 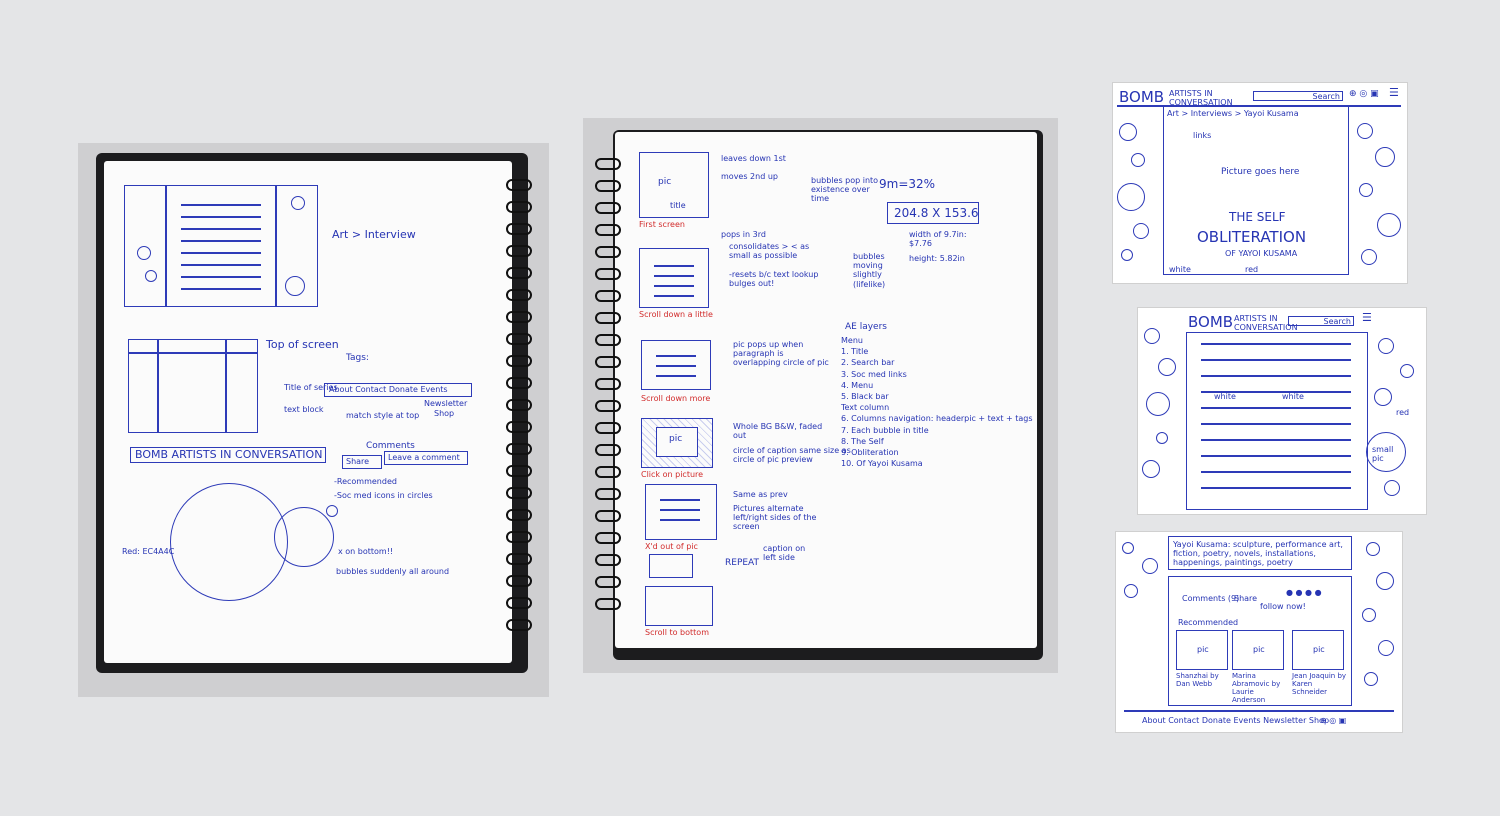 I want to click on bubbles-moving-note: bubbles moving slightly (lifelike), so click(x=869, y=270).